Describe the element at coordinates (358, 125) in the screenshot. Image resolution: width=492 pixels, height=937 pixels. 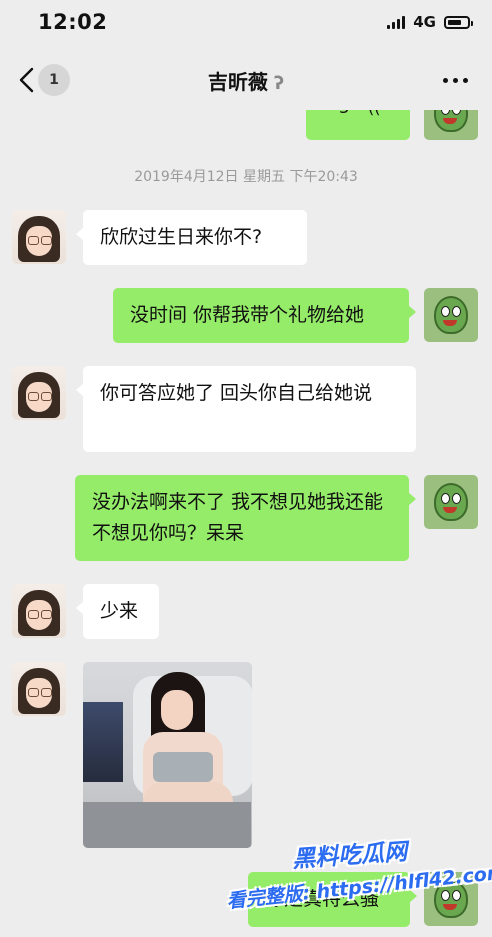
I see `voice-message: 3" ((·` at that location.